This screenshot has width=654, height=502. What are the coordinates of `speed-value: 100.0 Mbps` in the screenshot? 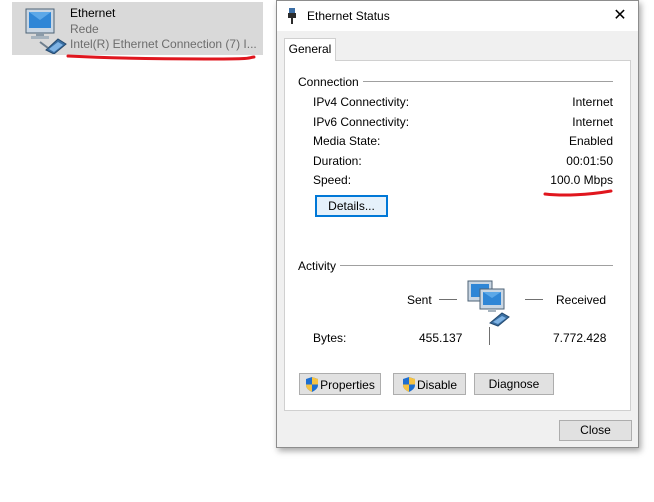 It's located at (581, 180).